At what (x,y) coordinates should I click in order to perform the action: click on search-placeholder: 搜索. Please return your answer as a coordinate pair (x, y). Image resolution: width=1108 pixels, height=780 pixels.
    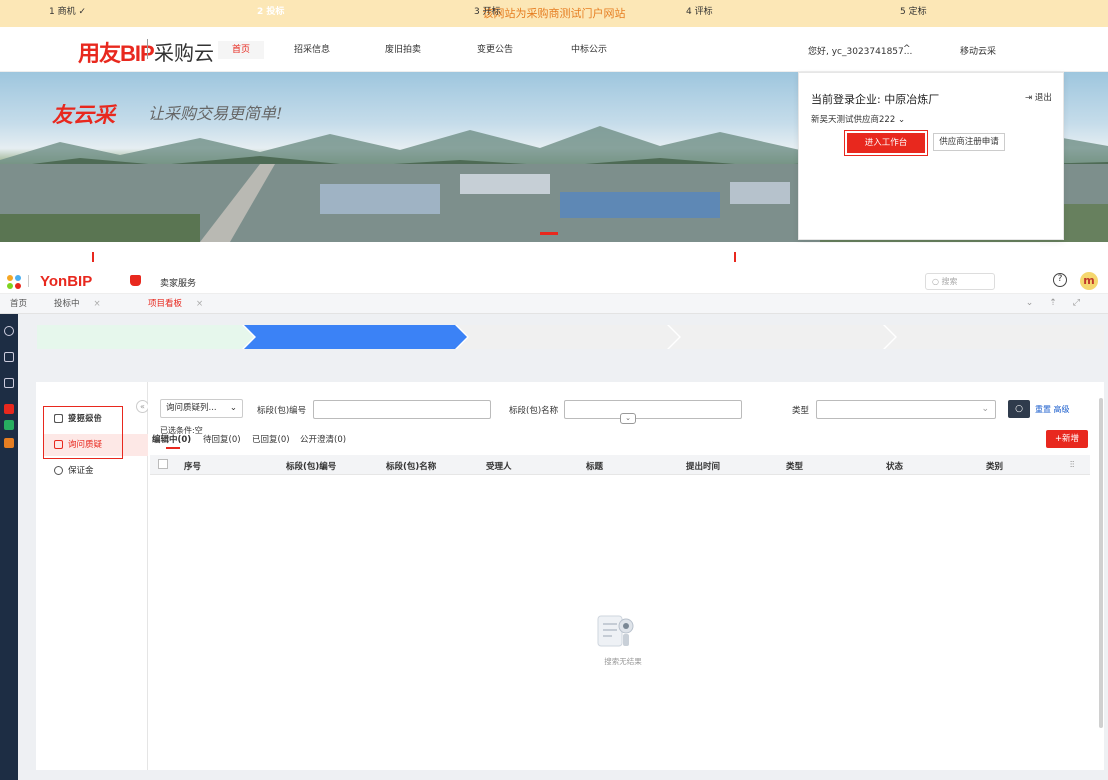
    Looking at the image, I should click on (949, 281).